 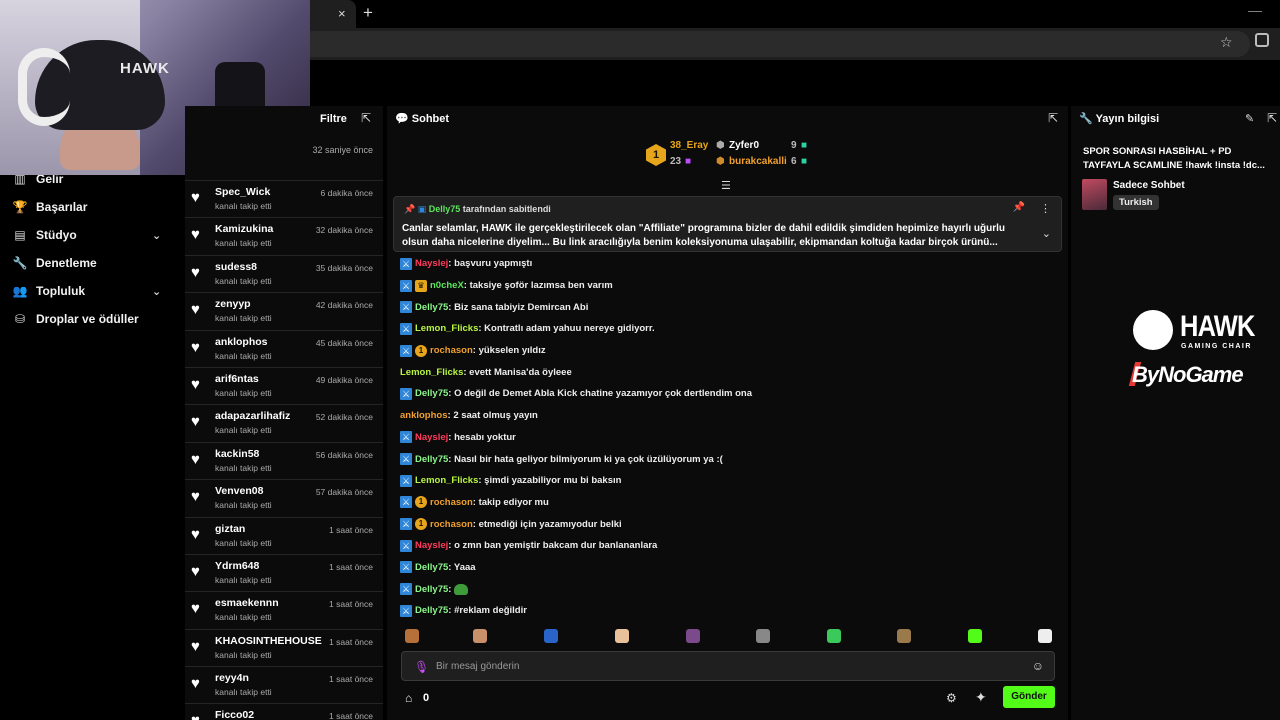 What do you see at coordinates (244, 229) in the screenshot?
I see `follower-name: Kamizukina` at bounding box center [244, 229].